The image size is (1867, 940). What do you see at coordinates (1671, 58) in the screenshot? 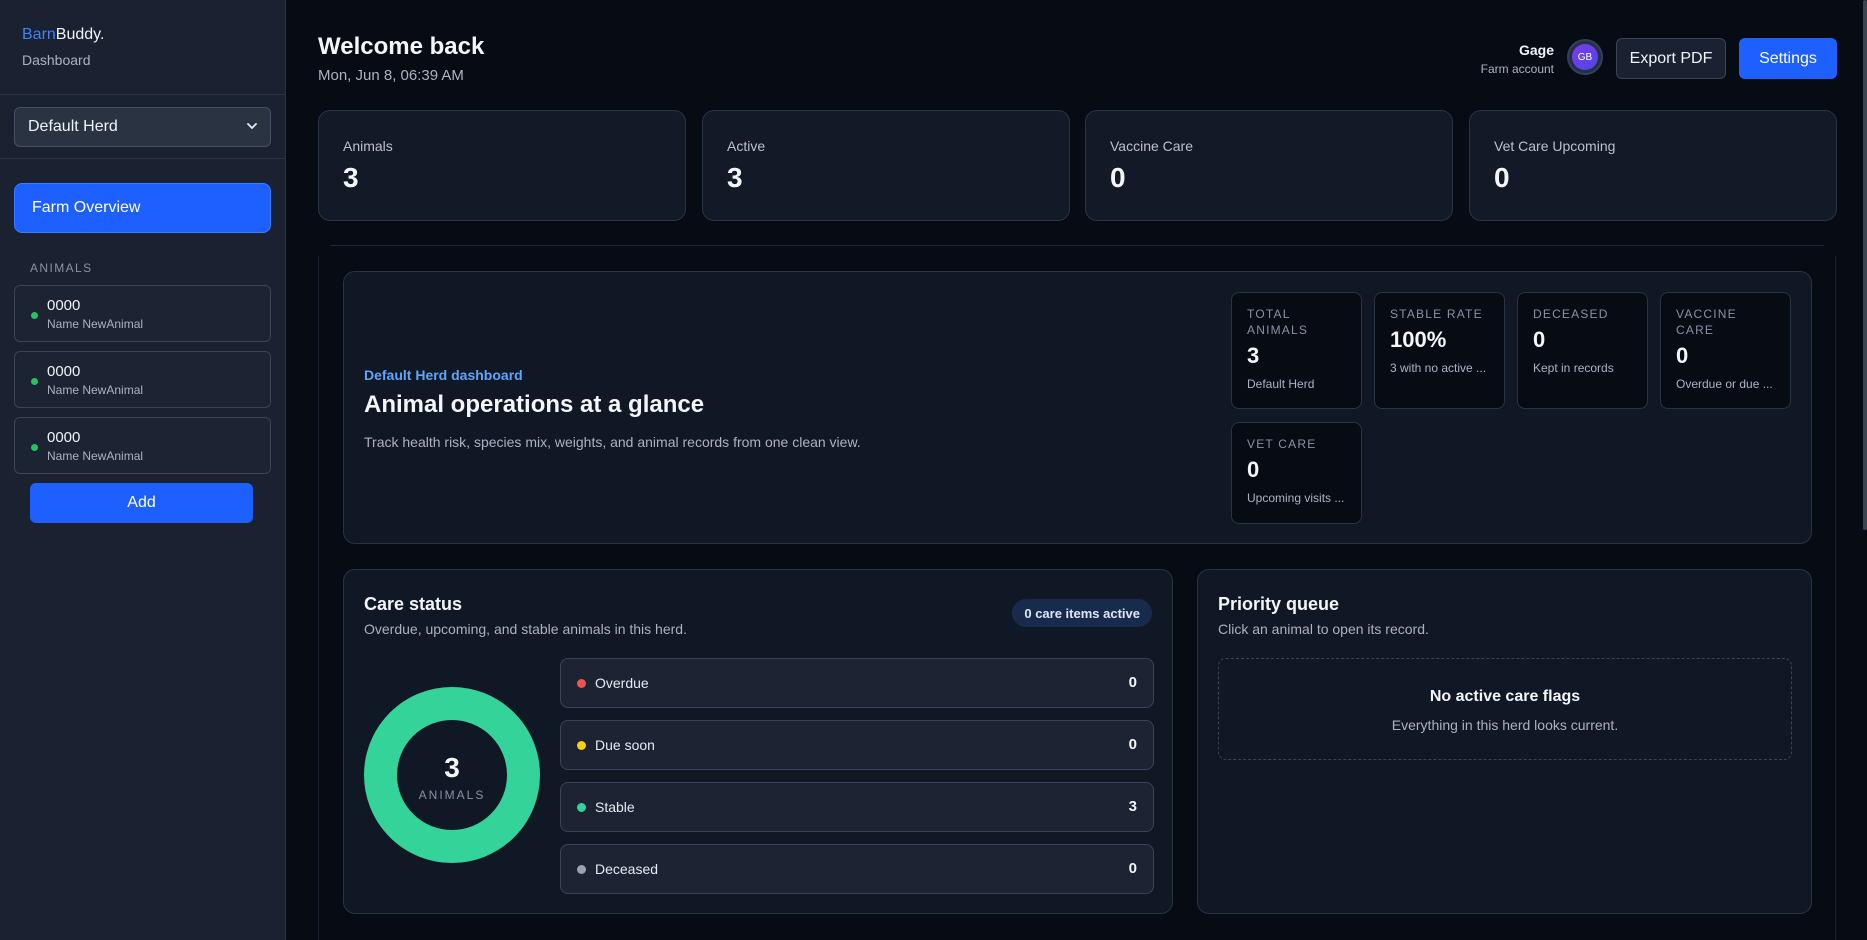
I see `export-pdf-button: Export PDF` at bounding box center [1671, 58].